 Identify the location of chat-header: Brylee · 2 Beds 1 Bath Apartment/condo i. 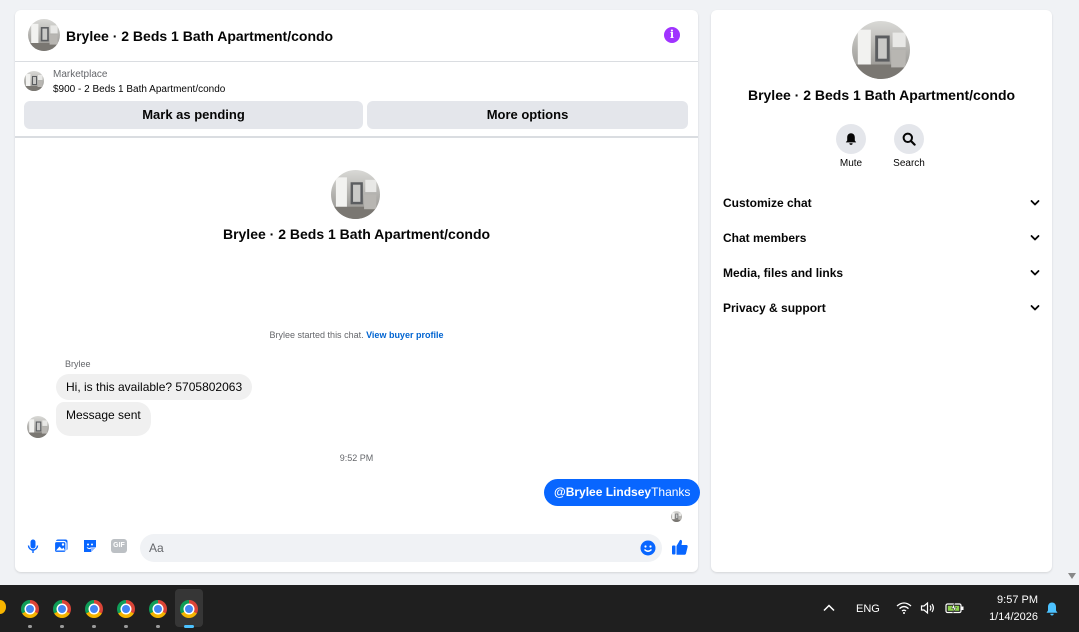
(356, 36).